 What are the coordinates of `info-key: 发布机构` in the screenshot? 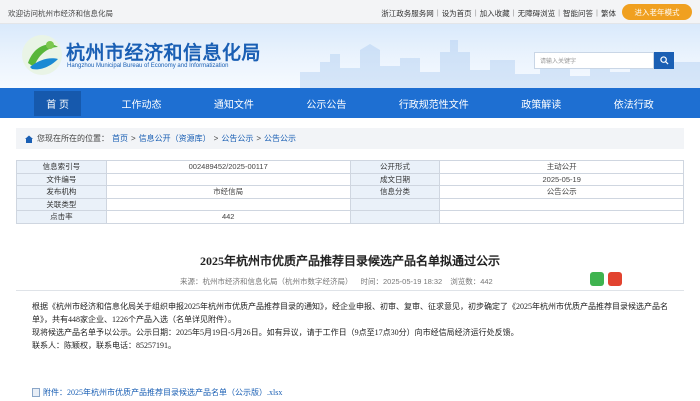 It's located at (61, 192).